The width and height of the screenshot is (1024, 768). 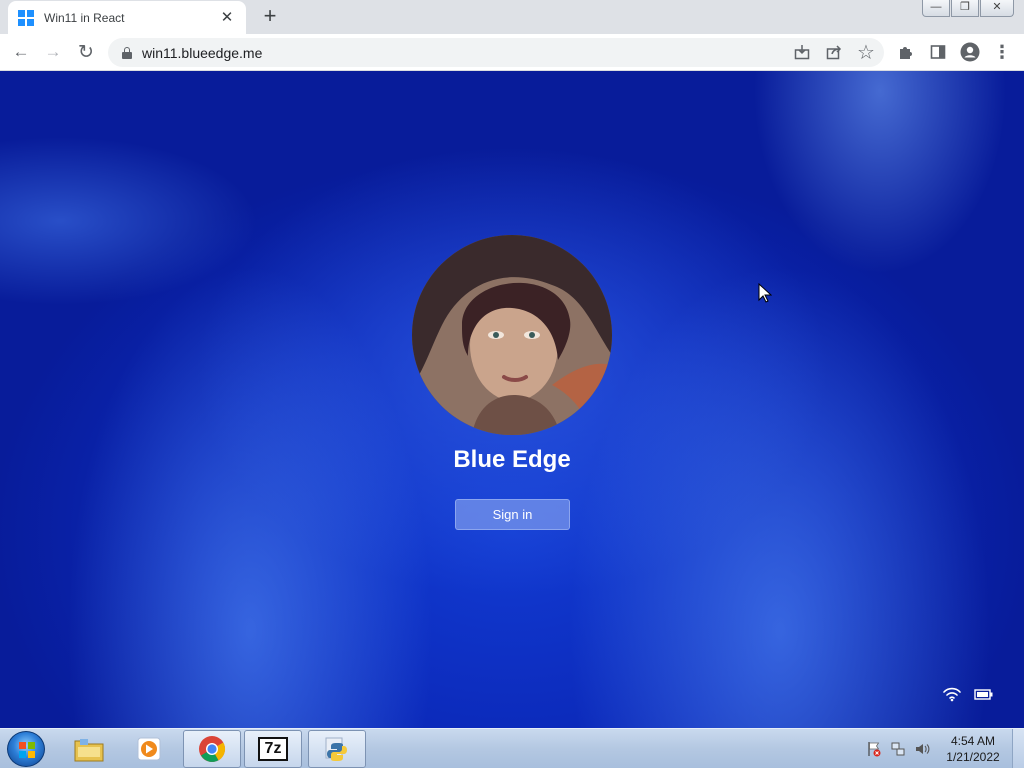 I want to click on taskbar-python, so click(x=337, y=749).